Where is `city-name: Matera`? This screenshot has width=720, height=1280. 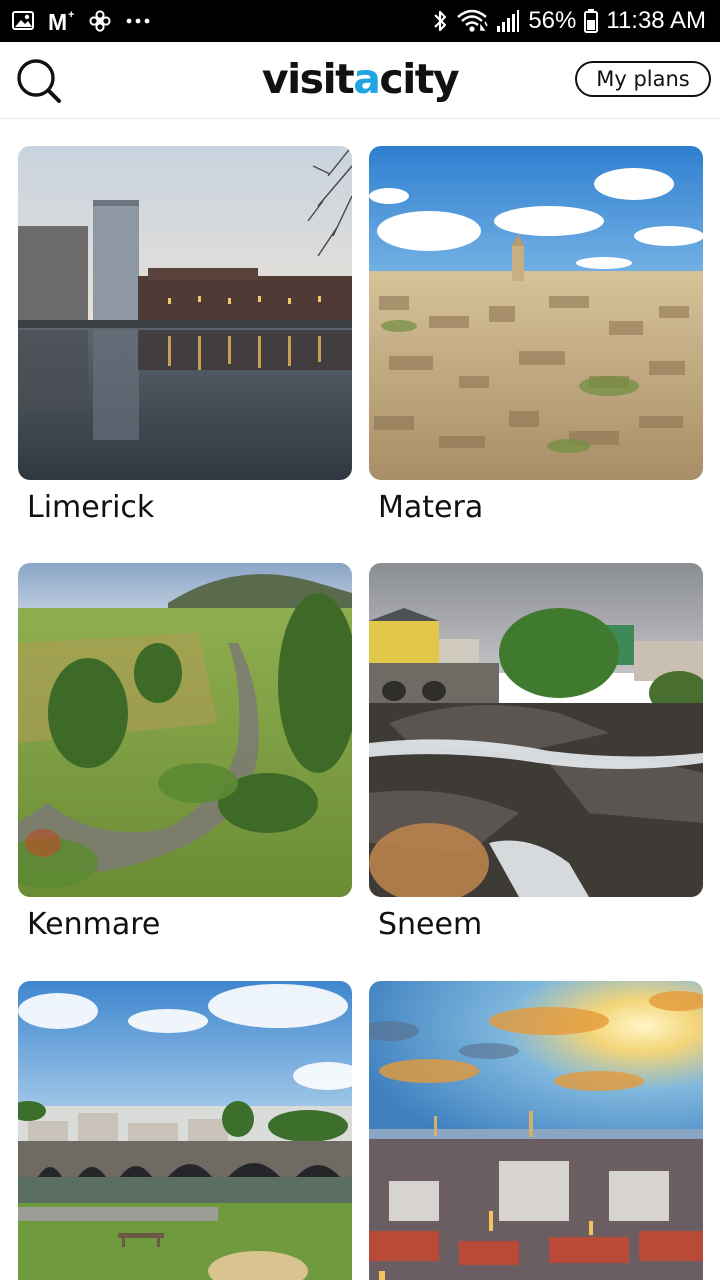
city-name: Matera is located at coordinates (431, 507).